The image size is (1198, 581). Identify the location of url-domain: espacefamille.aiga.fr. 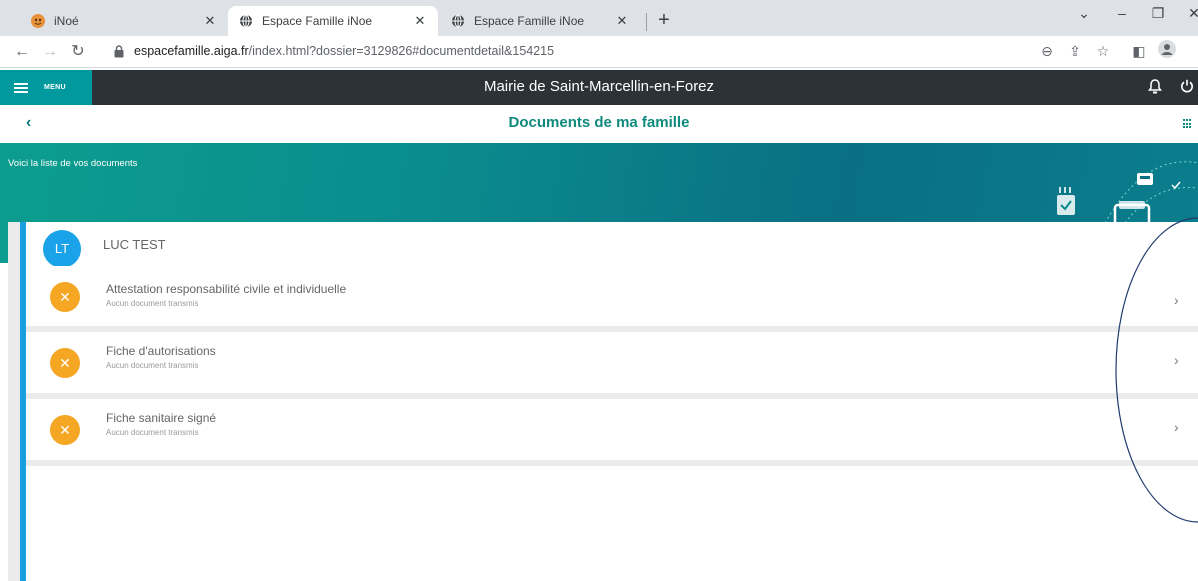
(191, 51).